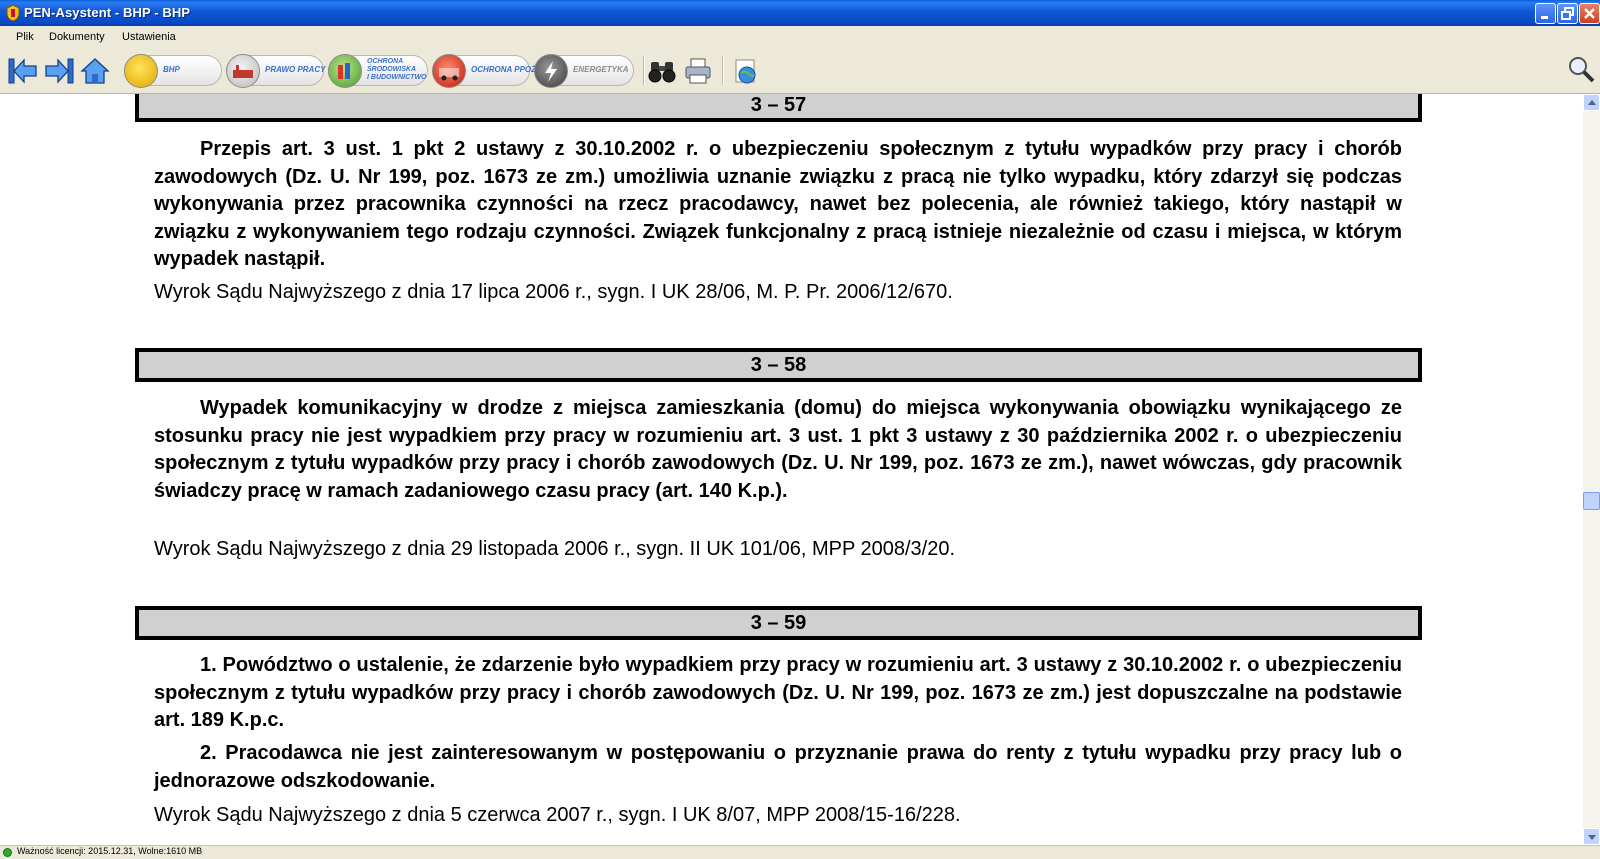 The height and width of the screenshot is (859, 1600). I want to click on section-header: 3 – 57, so click(778, 108).